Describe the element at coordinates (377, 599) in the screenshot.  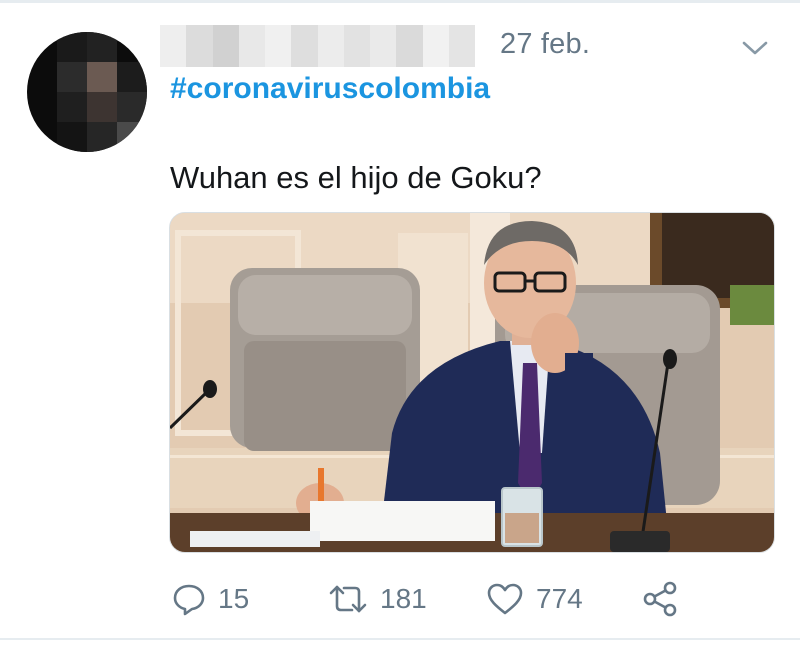
I see `retweet-button: 181` at that location.